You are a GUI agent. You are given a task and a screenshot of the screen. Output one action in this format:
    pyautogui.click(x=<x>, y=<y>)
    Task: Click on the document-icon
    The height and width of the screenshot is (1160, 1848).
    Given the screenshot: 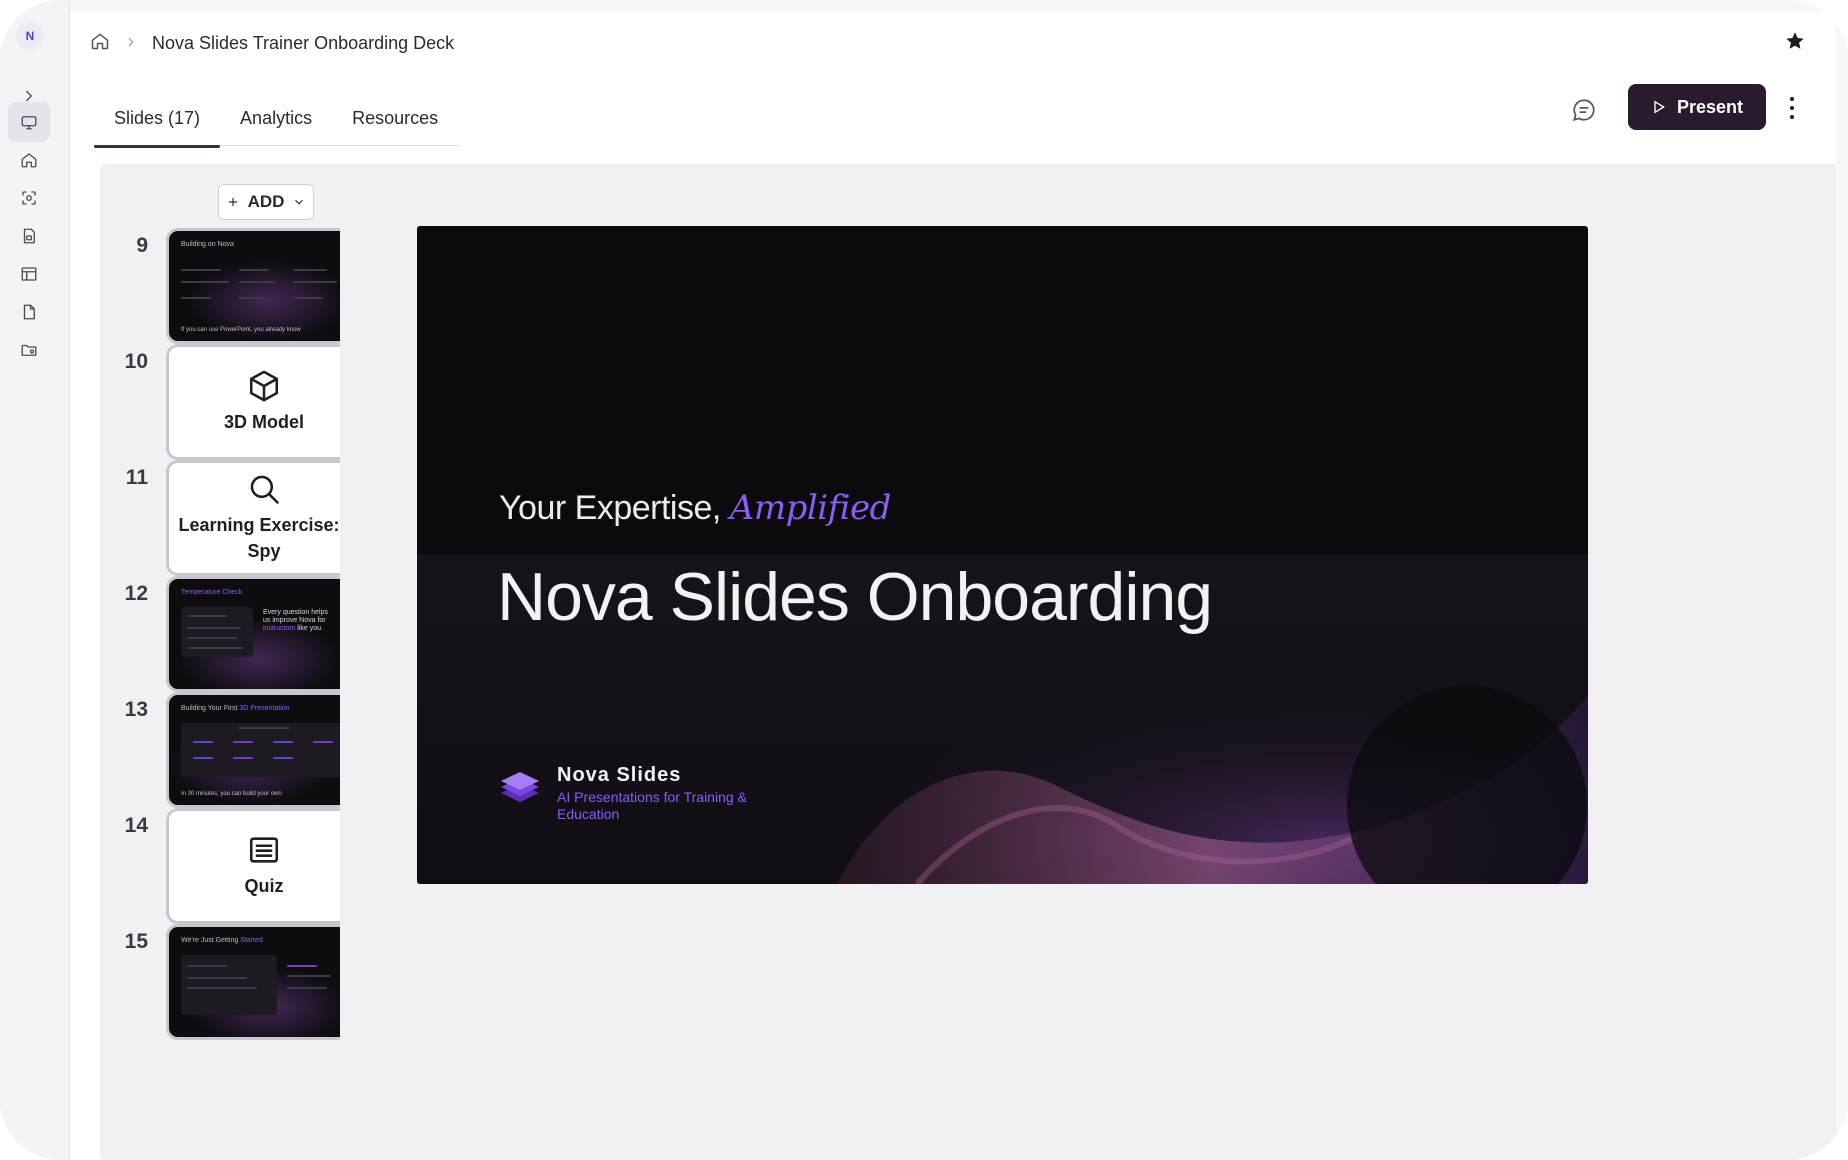 What is the action you would take?
    pyautogui.click(x=29, y=312)
    